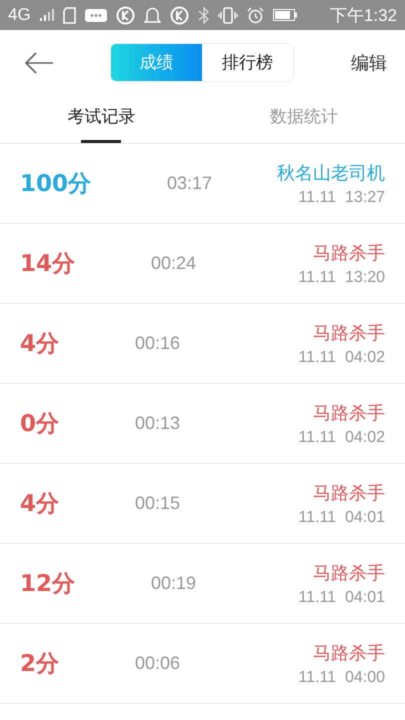  I want to click on duration: 00:13, so click(157, 423).